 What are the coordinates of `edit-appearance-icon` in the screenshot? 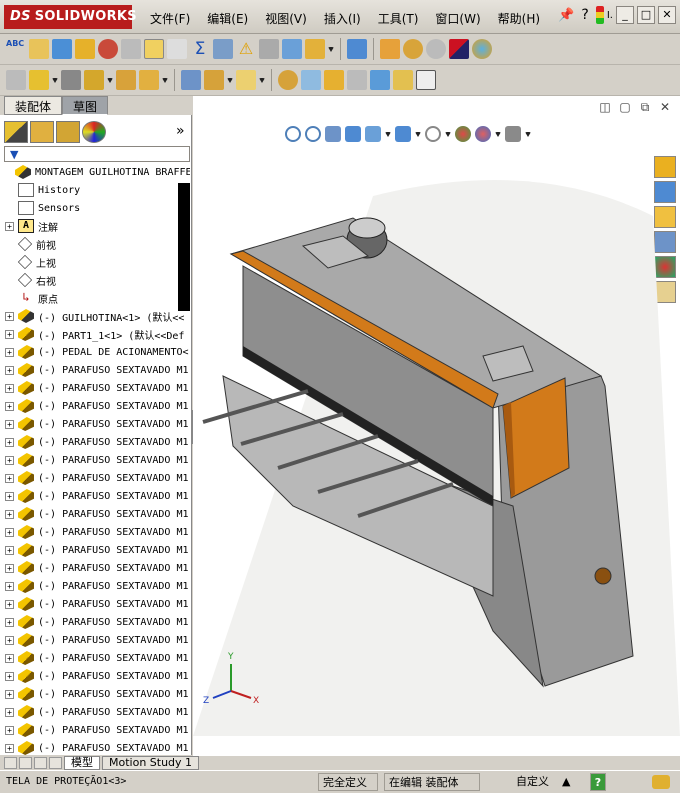 It's located at (463, 134).